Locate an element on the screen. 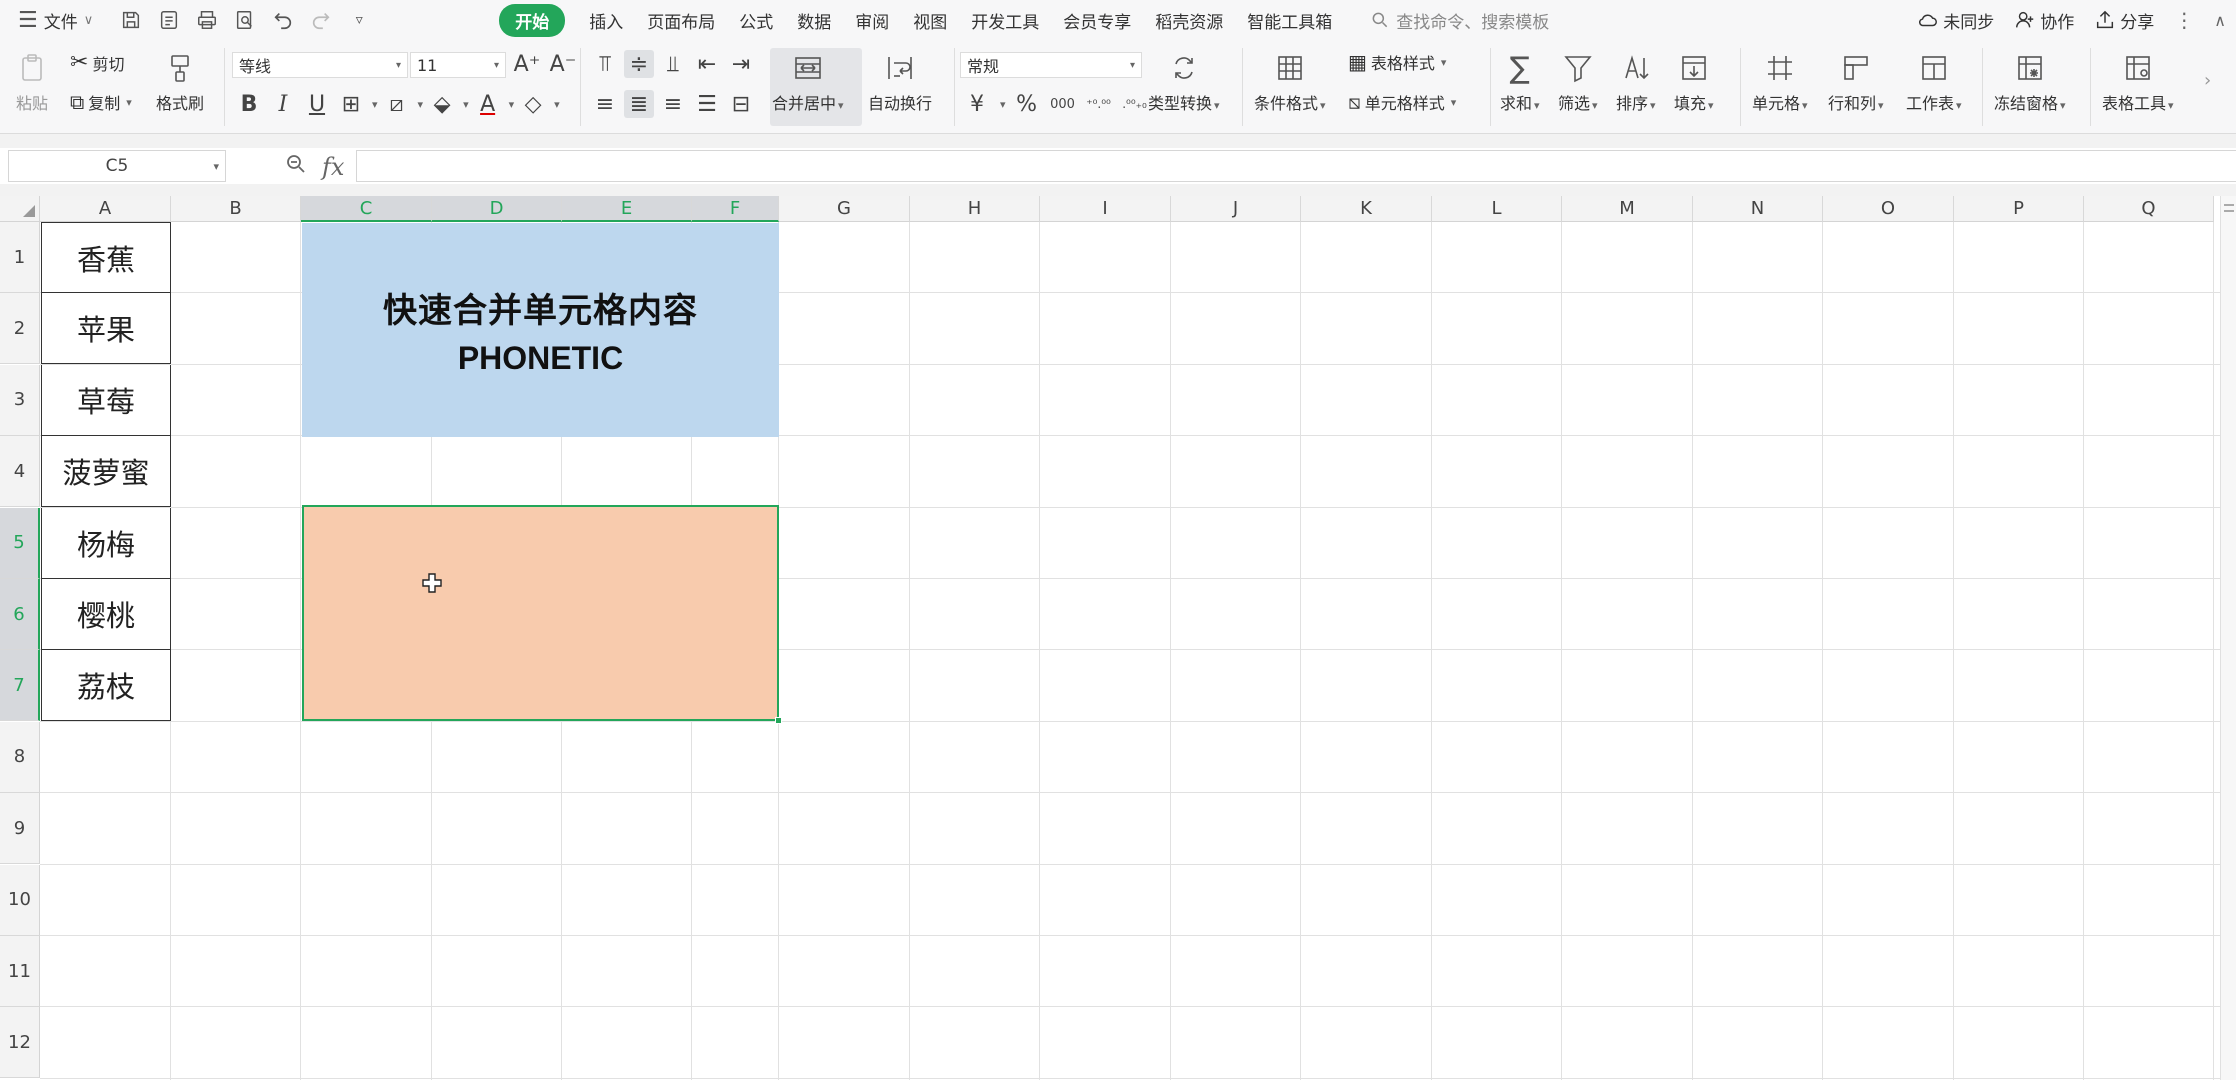  align-middle-icon: ≑ is located at coordinates (639, 64).